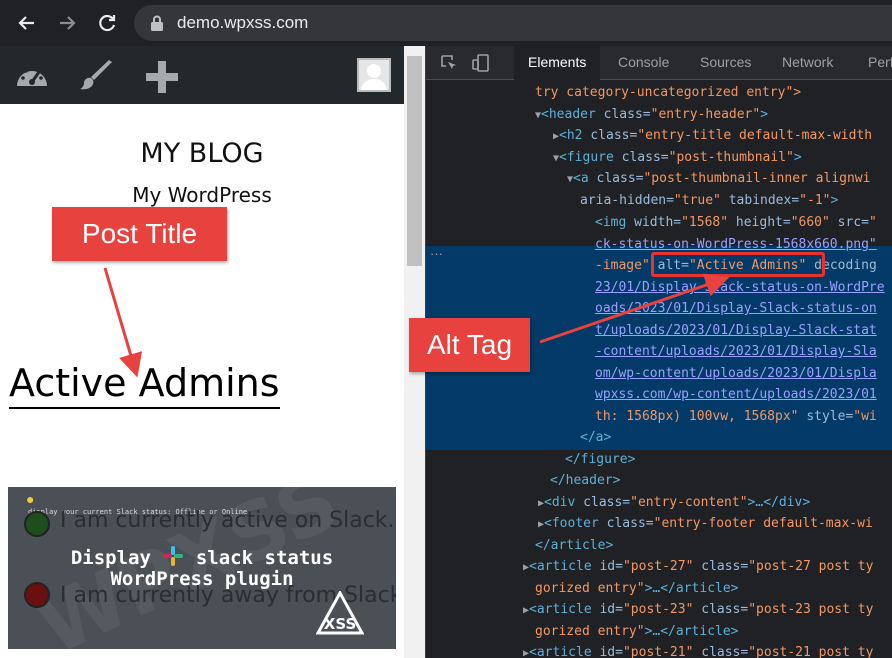  I want to click on code-line: ▼<figure class="post-thumbnail">, so click(659, 157).